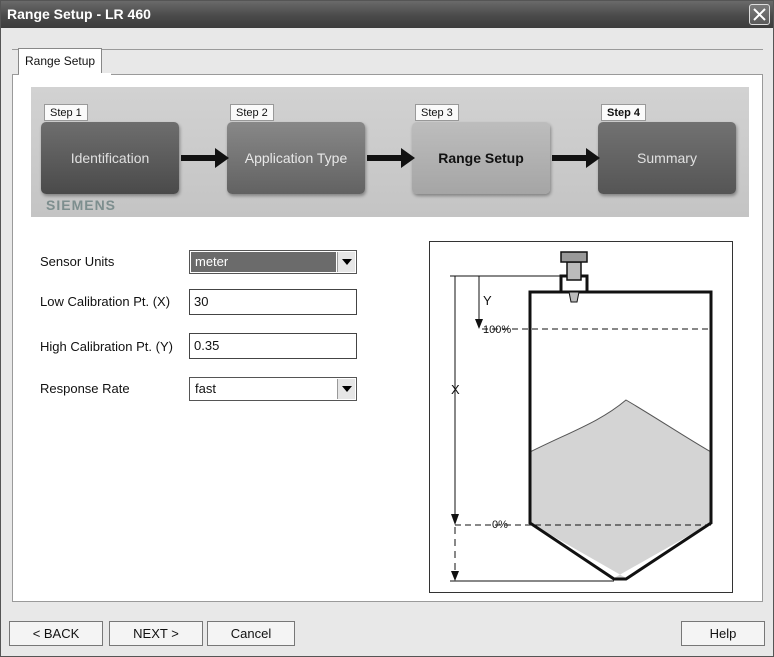  I want to click on close-icon, so click(759, 14).